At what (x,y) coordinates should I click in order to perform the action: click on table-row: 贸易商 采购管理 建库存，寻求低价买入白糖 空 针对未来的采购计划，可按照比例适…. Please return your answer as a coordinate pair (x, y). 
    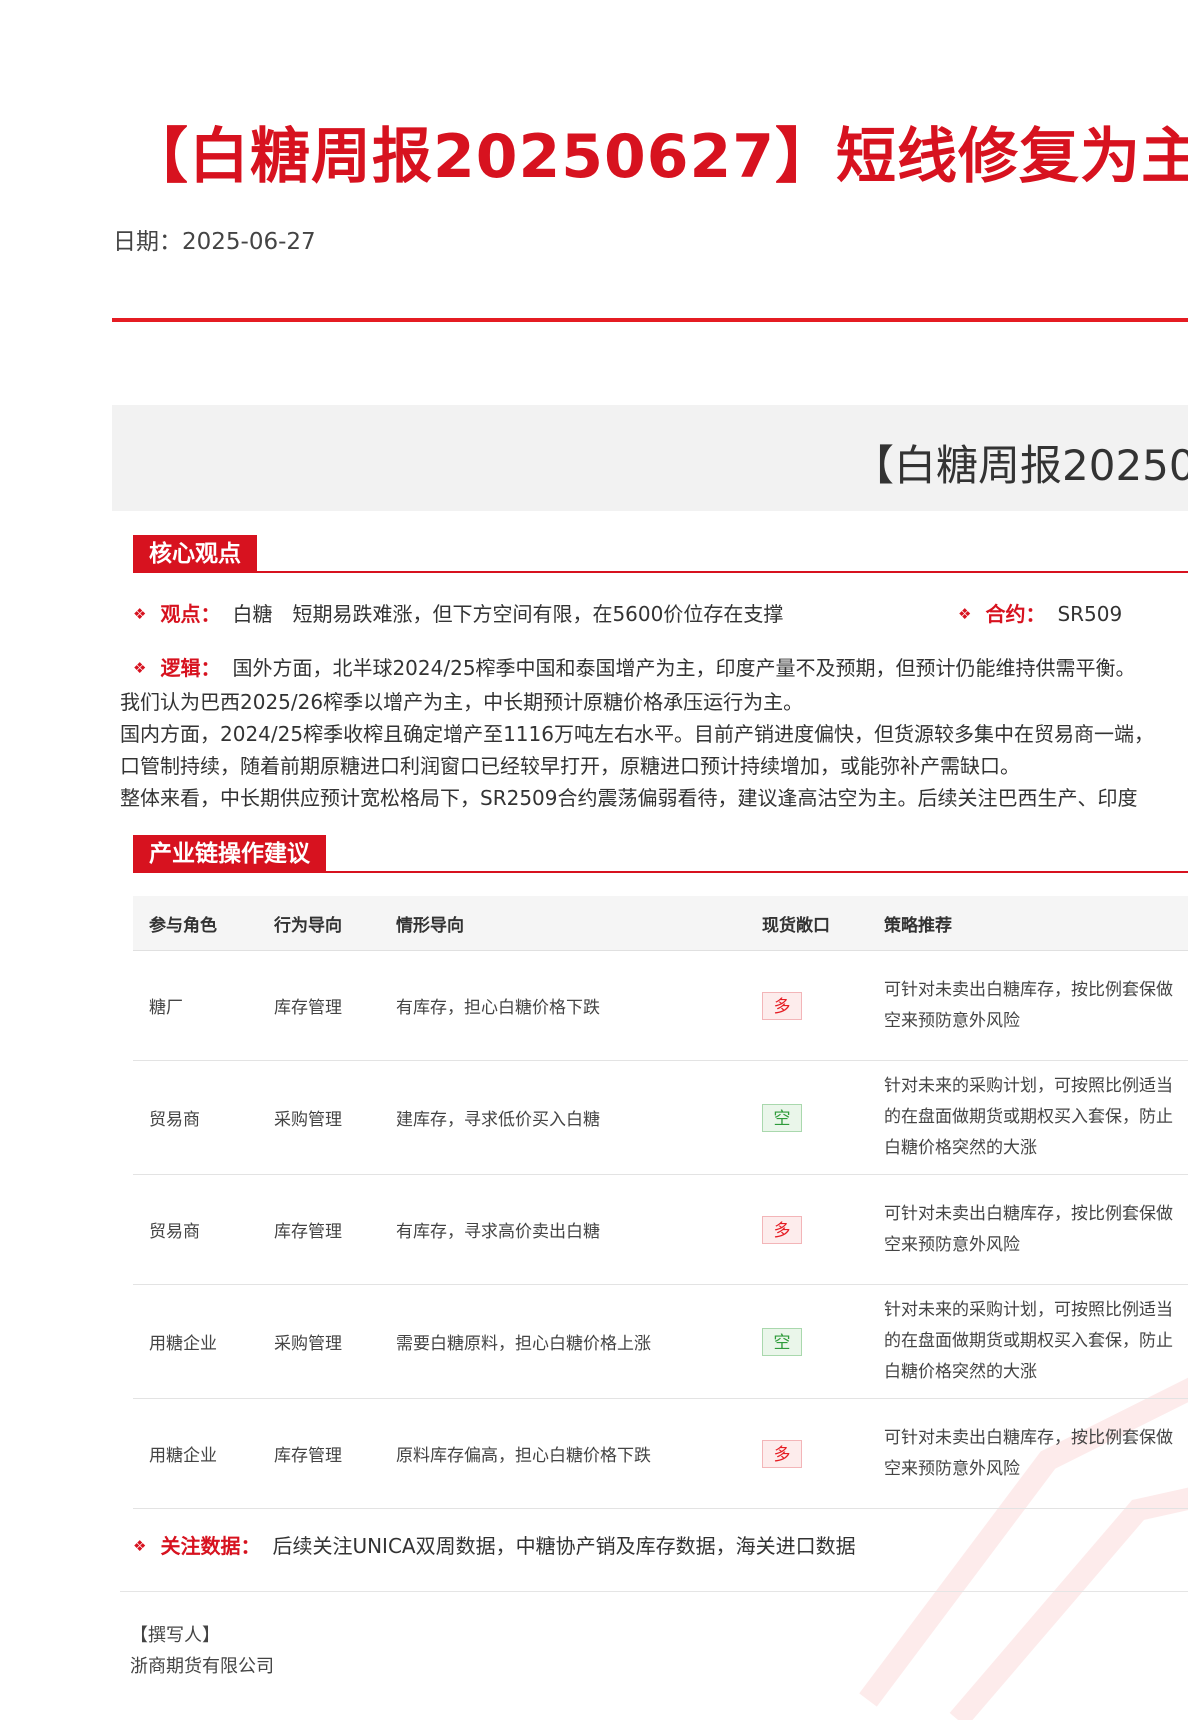
    Looking at the image, I should click on (660, 1117).